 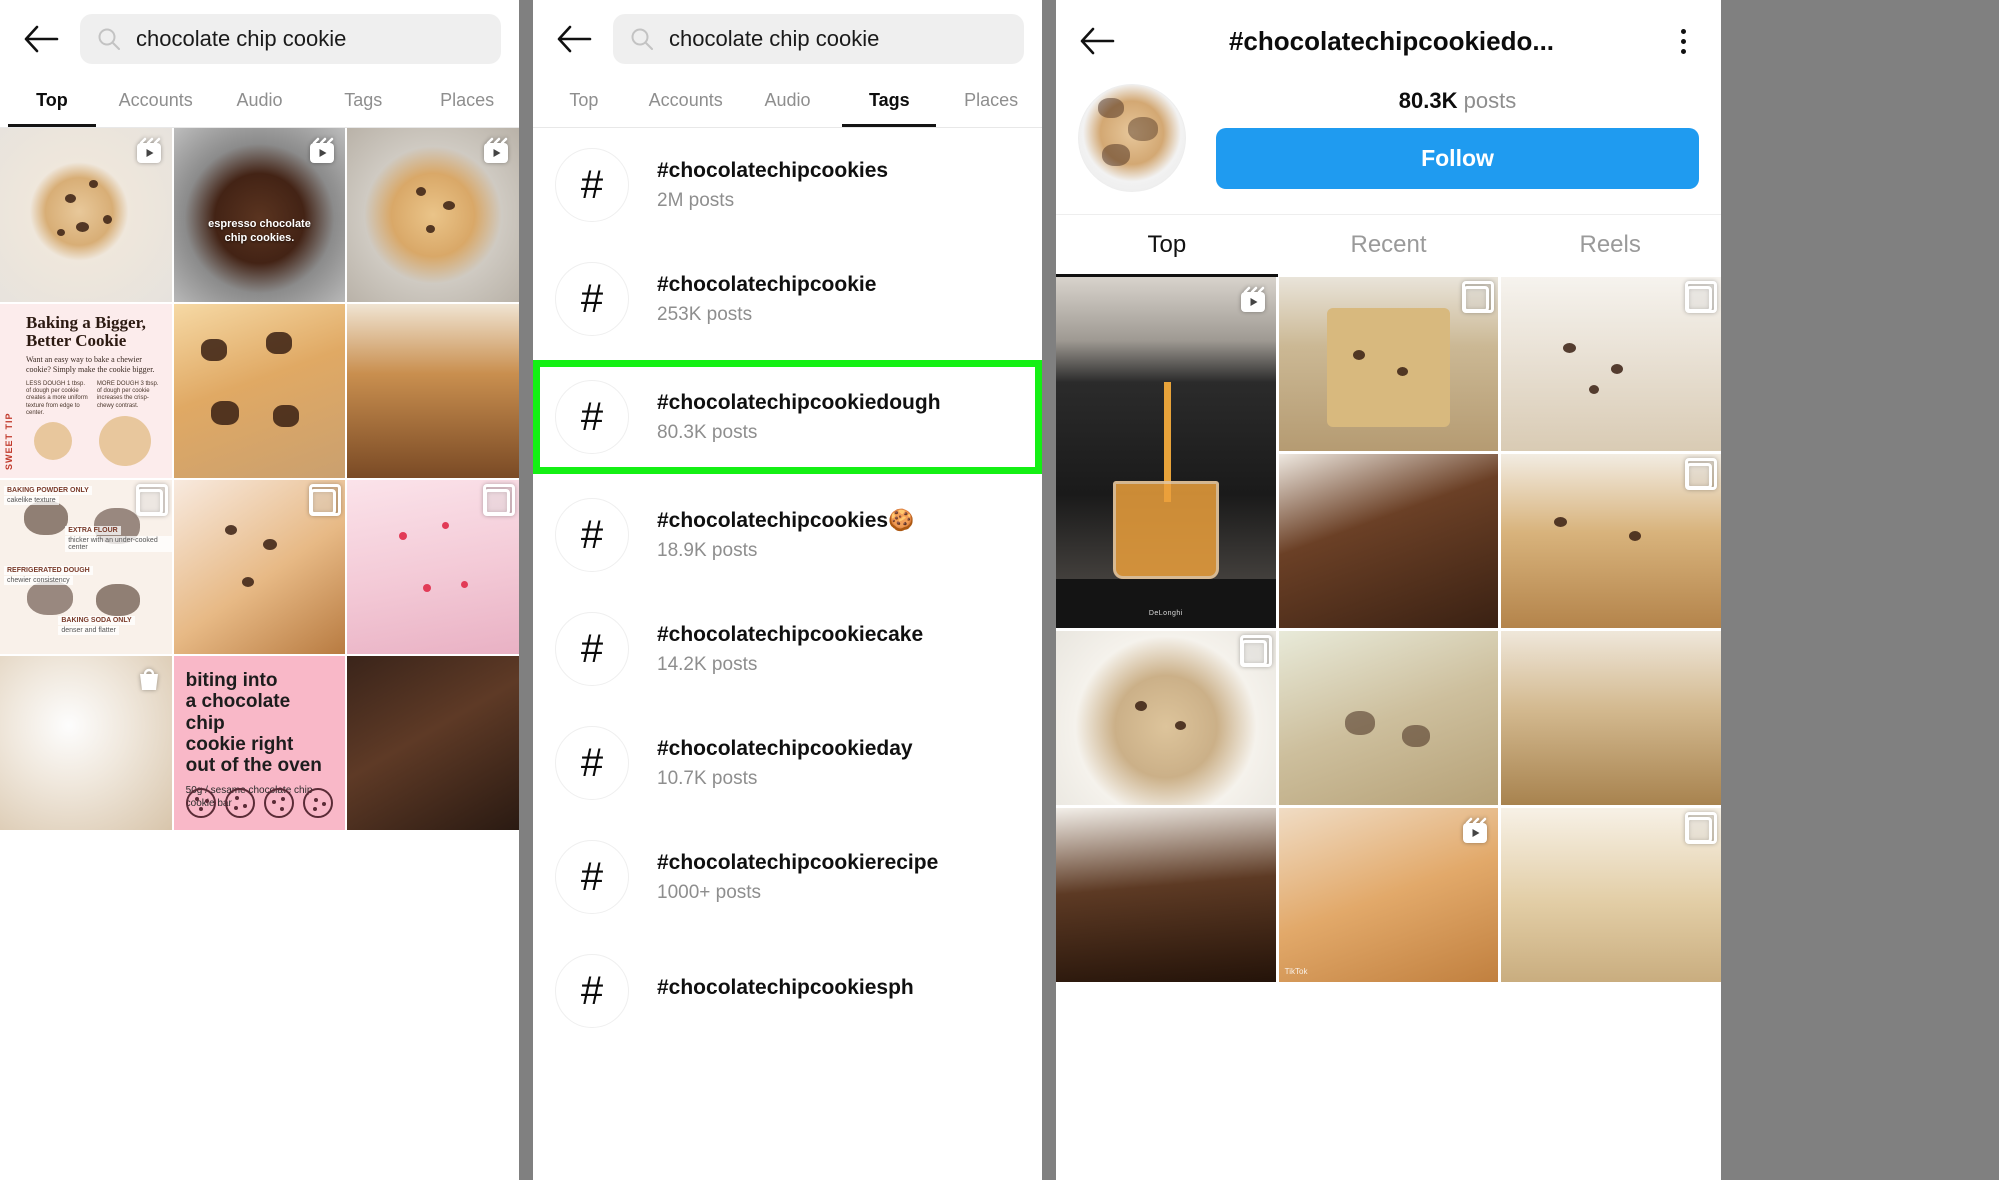 I want to click on hashtag-name: #chocolatechipcookierecipe, so click(x=798, y=862).